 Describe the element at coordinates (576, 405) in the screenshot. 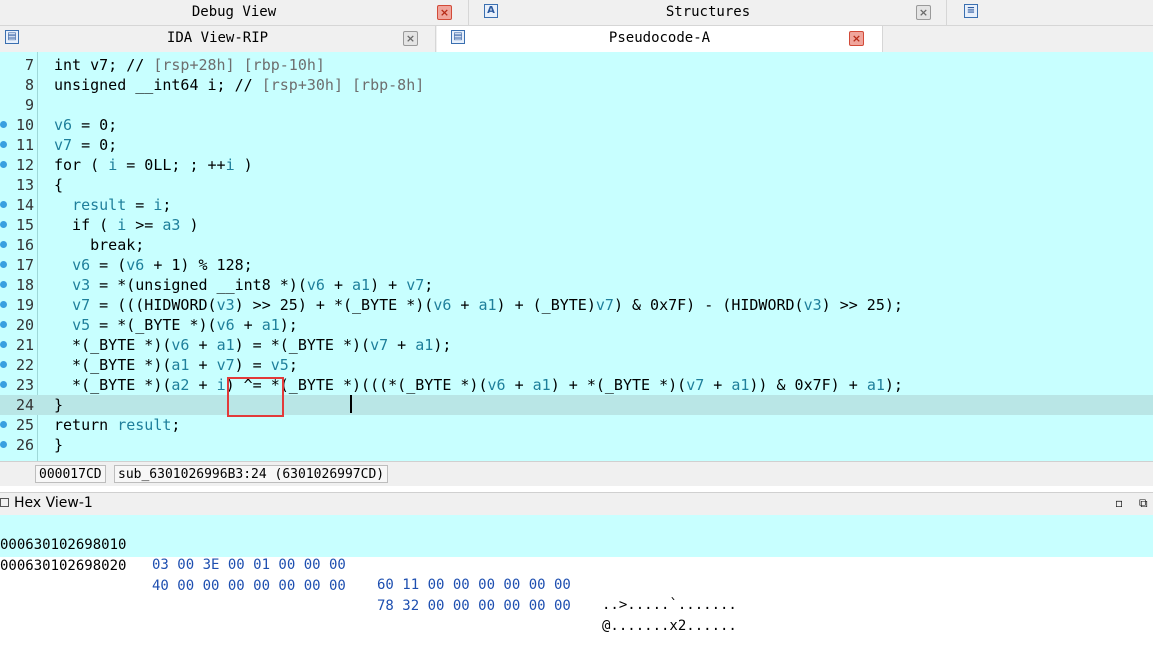

I see `code-line: 24}` at that location.